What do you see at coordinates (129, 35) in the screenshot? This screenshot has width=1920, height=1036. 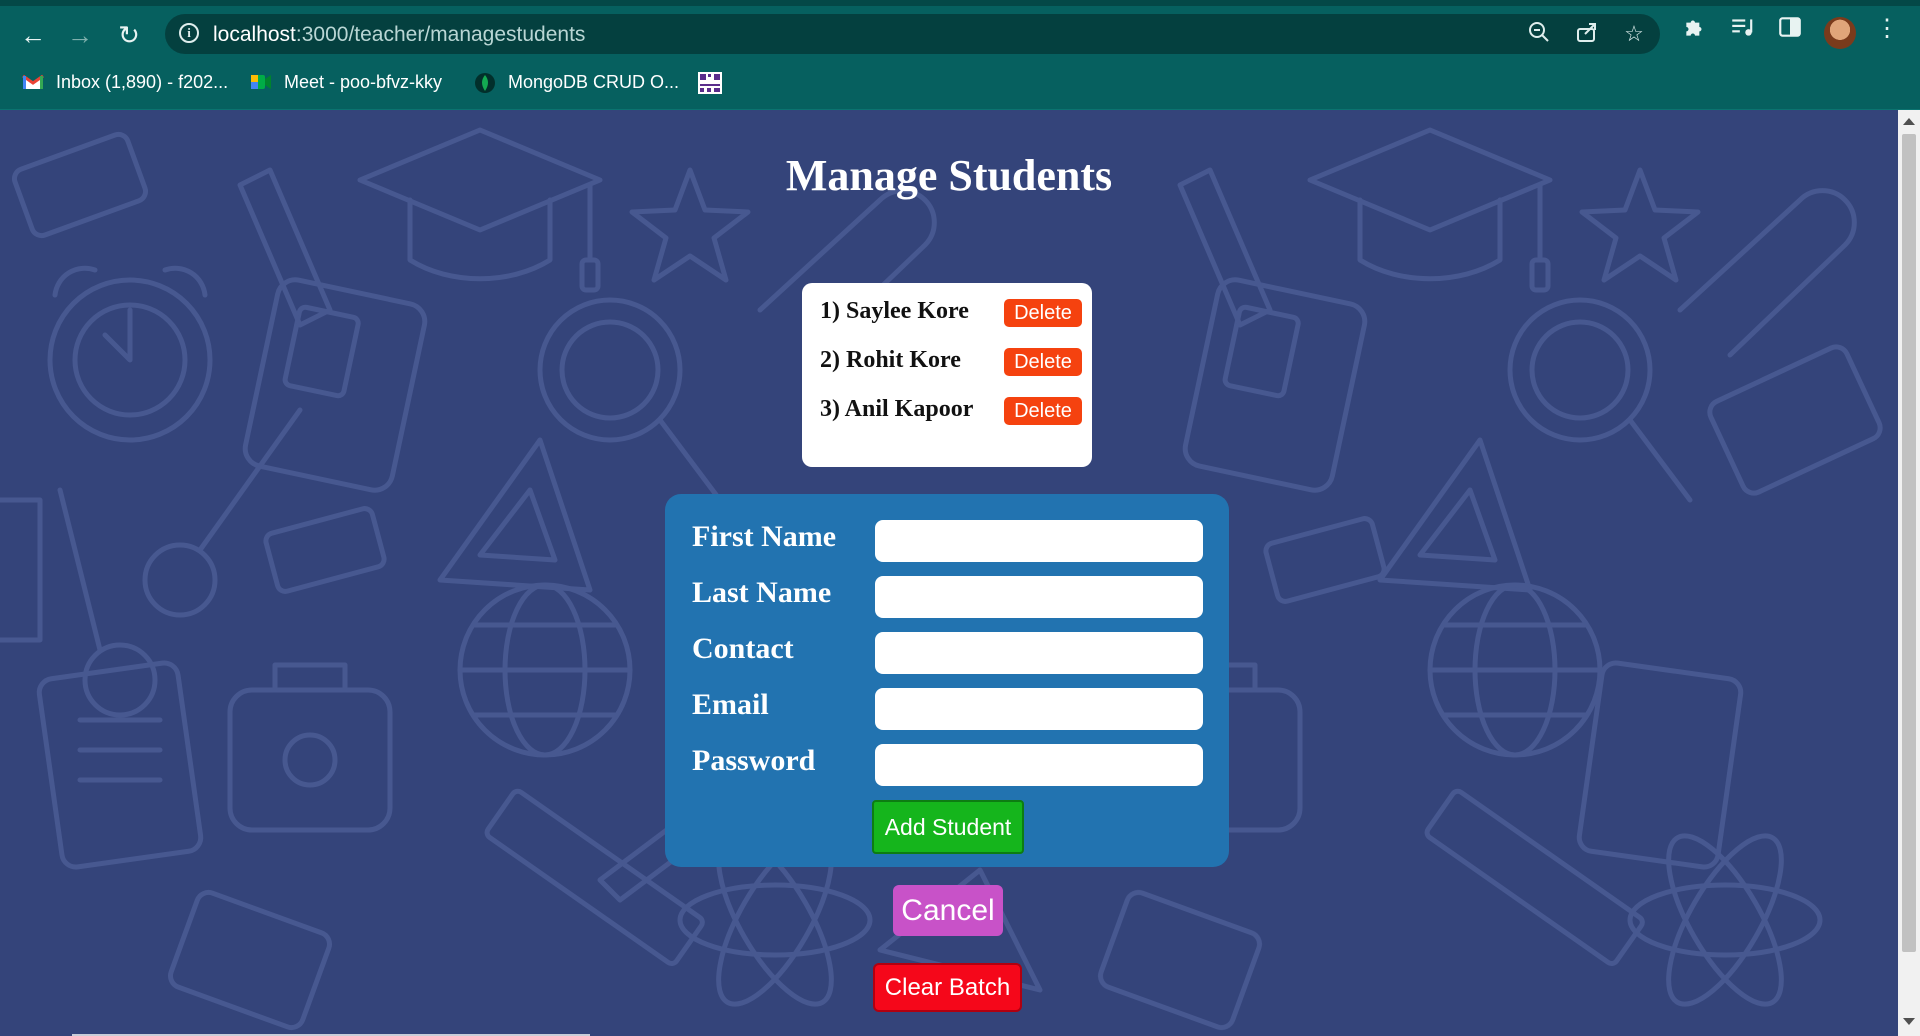 I see `reload-icon: ↻` at bounding box center [129, 35].